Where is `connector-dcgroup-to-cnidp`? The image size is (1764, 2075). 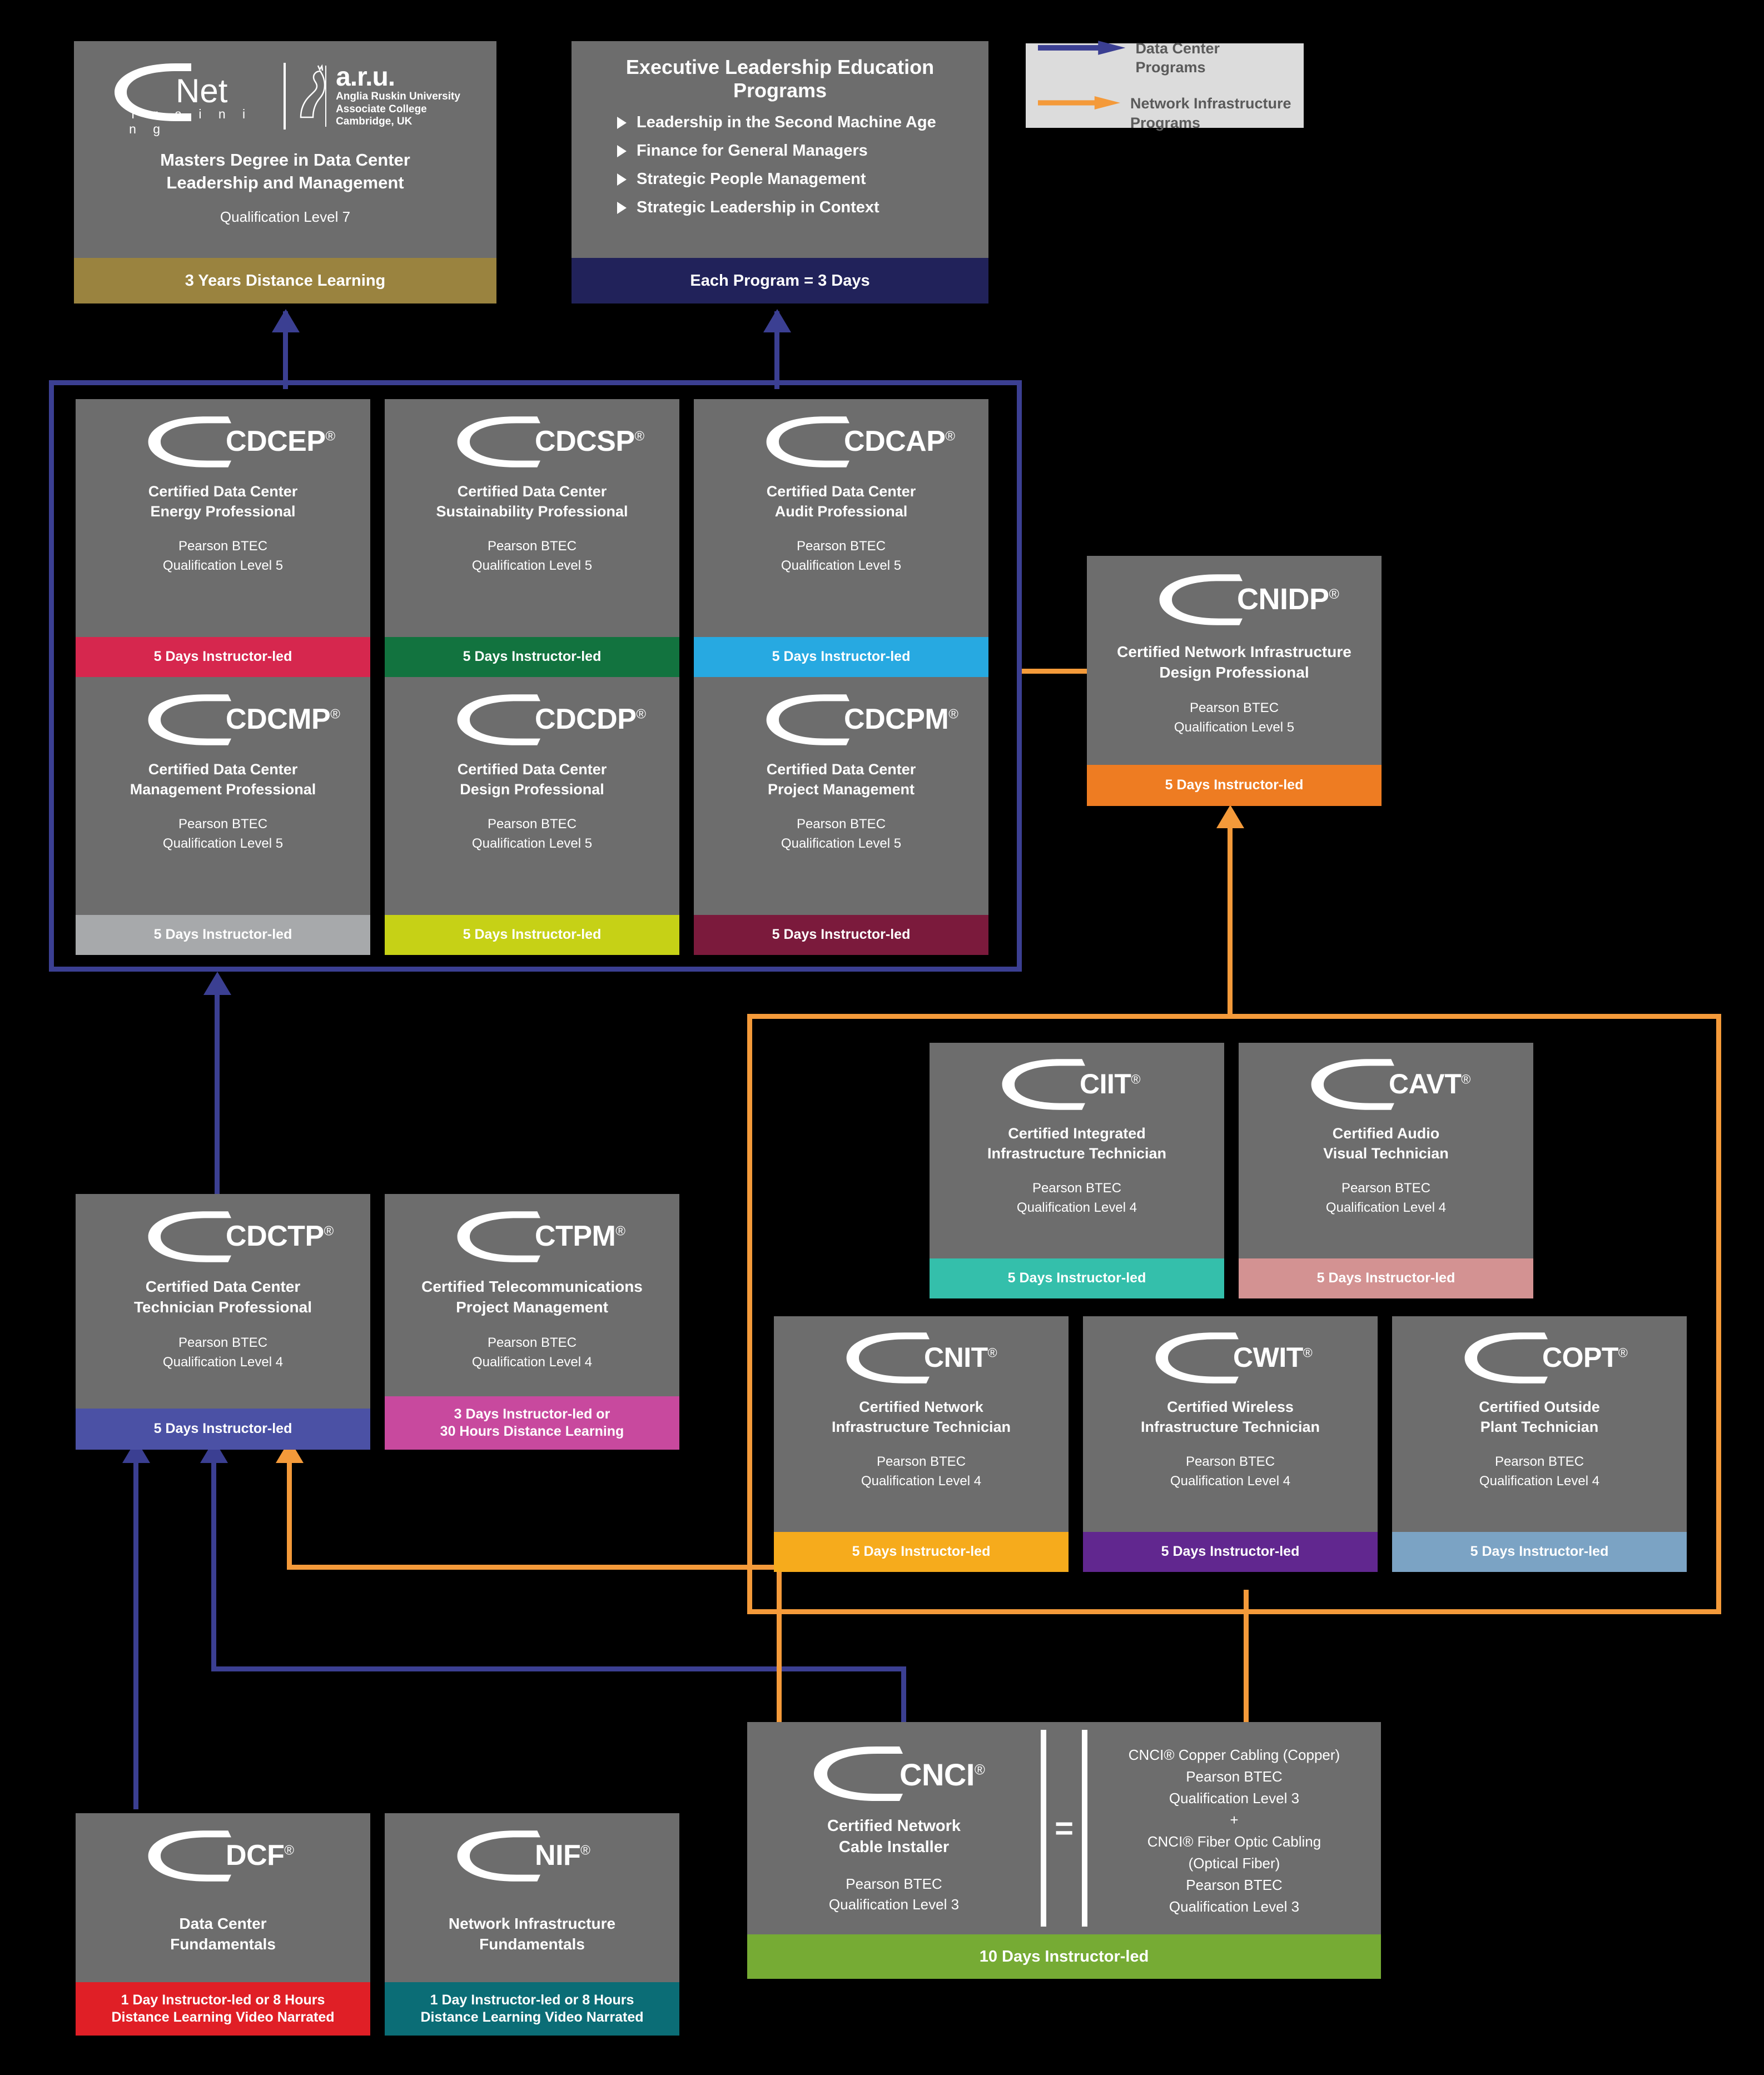 connector-dcgroup-to-cnidp is located at coordinates (1053, 671).